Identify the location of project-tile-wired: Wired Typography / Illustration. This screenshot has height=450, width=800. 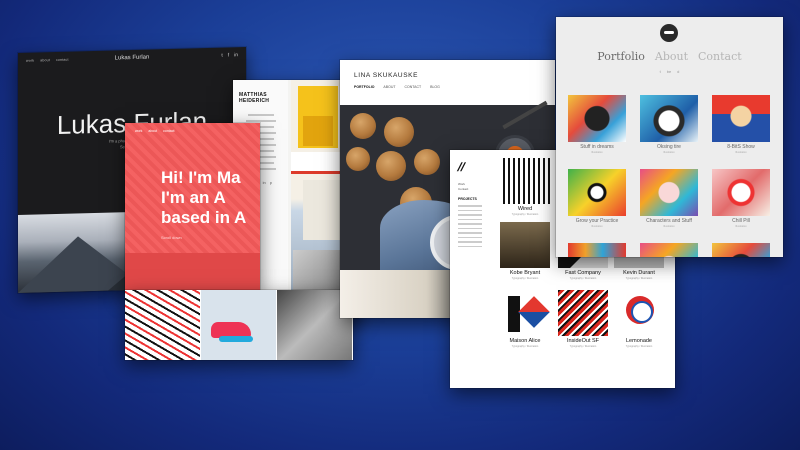
(525, 187).